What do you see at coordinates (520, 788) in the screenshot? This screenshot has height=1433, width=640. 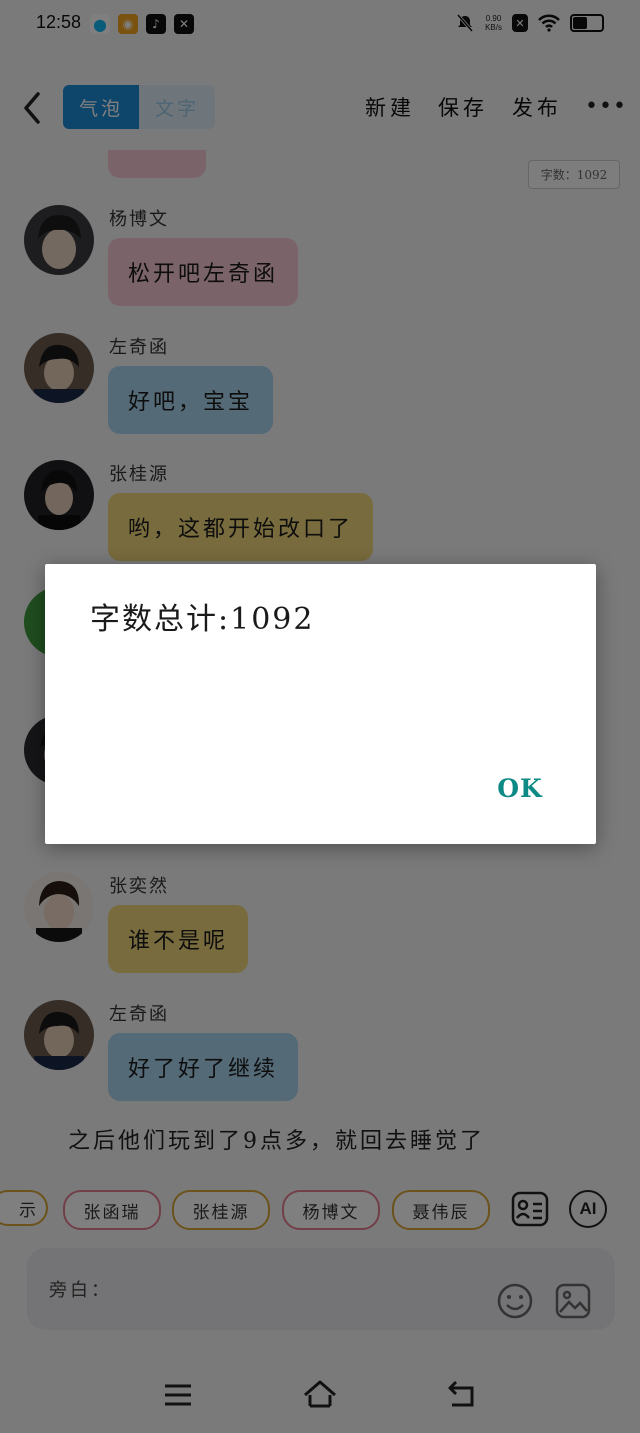 I see `ok-button: OK` at bounding box center [520, 788].